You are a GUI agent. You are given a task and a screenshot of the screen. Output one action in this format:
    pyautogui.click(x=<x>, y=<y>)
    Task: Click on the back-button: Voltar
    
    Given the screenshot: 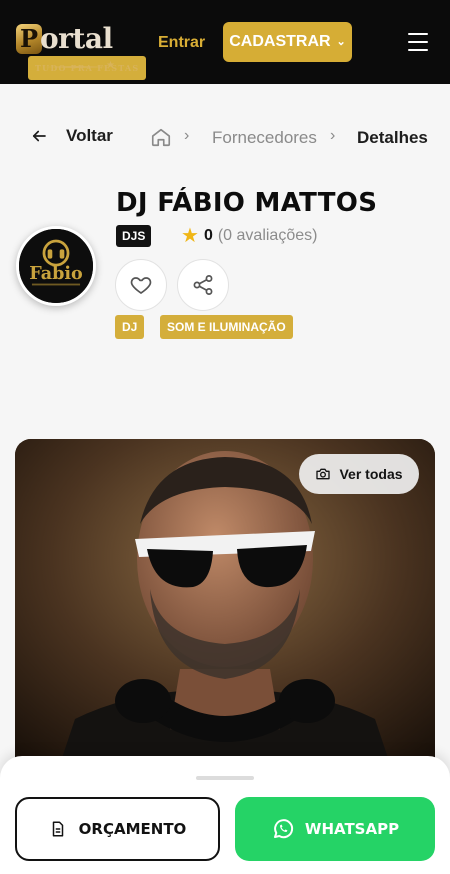 What is the action you would take?
    pyautogui.click(x=71, y=136)
    